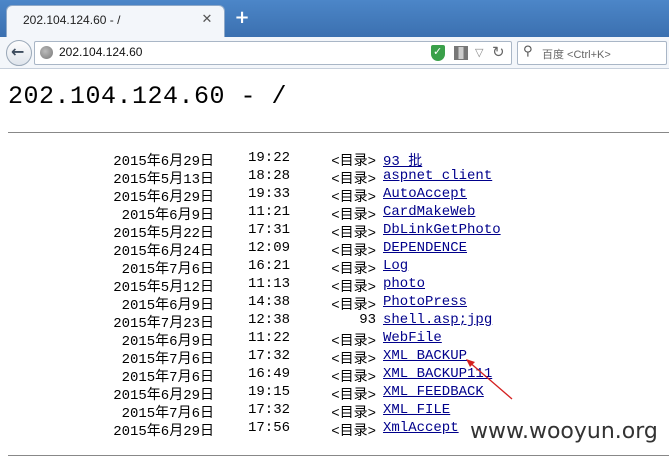 The width and height of the screenshot is (669, 462). Describe the element at coordinates (163, 324) in the screenshot. I see `entry-date: 2015年7月23日` at that location.